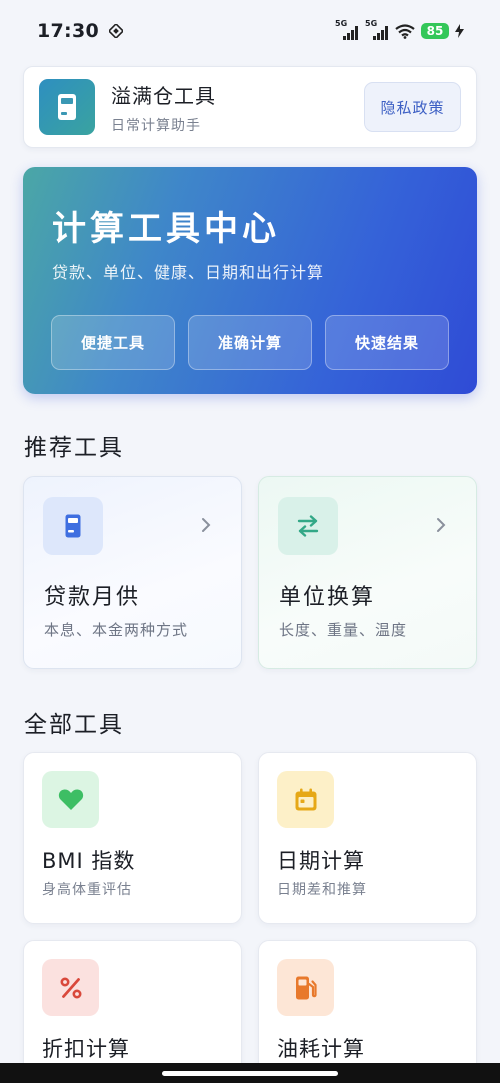  I want to click on discount-icon-box, so click(70, 987).